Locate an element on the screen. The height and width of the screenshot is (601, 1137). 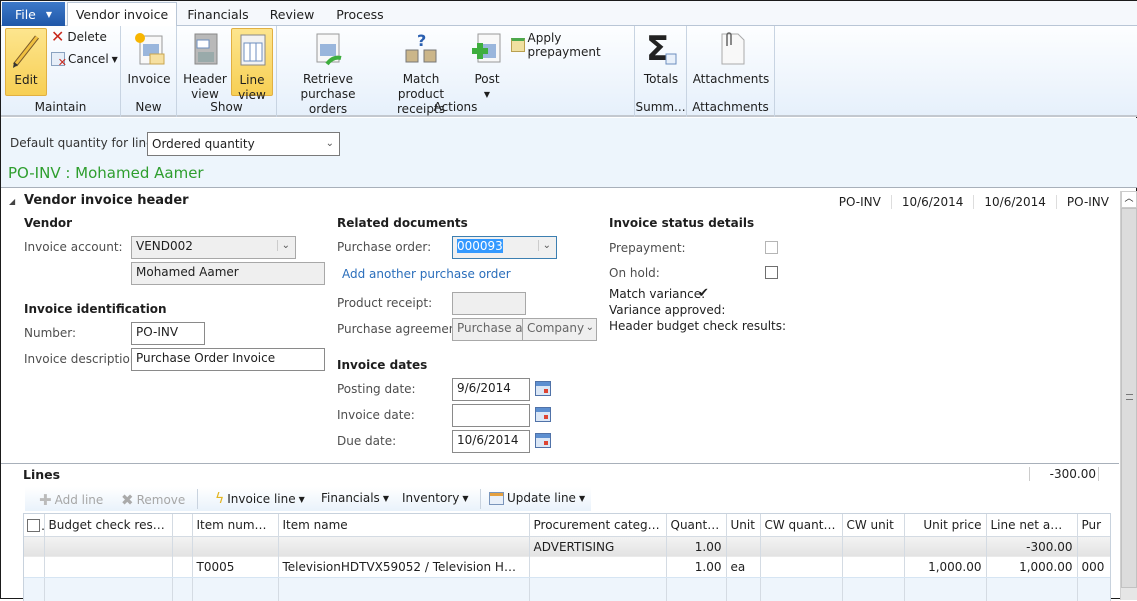
inventory-label: Inventory is located at coordinates (431, 498).